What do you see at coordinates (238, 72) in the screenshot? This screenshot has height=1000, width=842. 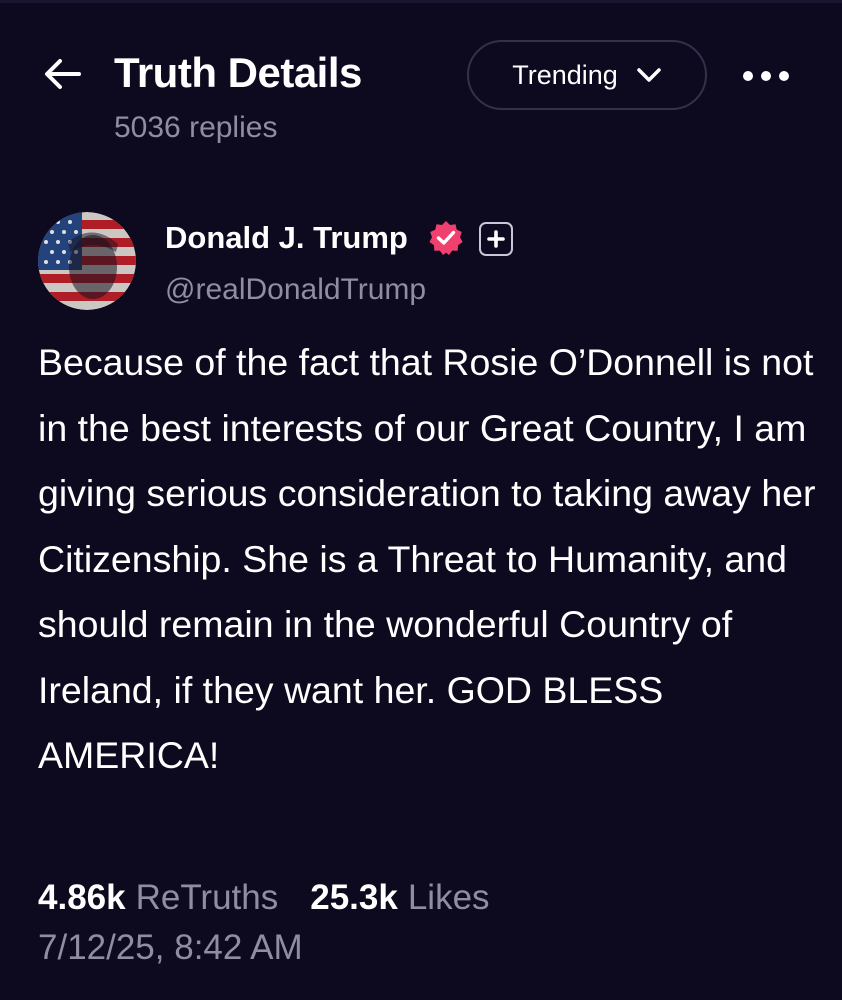 I see `page-title: Truth Details` at bounding box center [238, 72].